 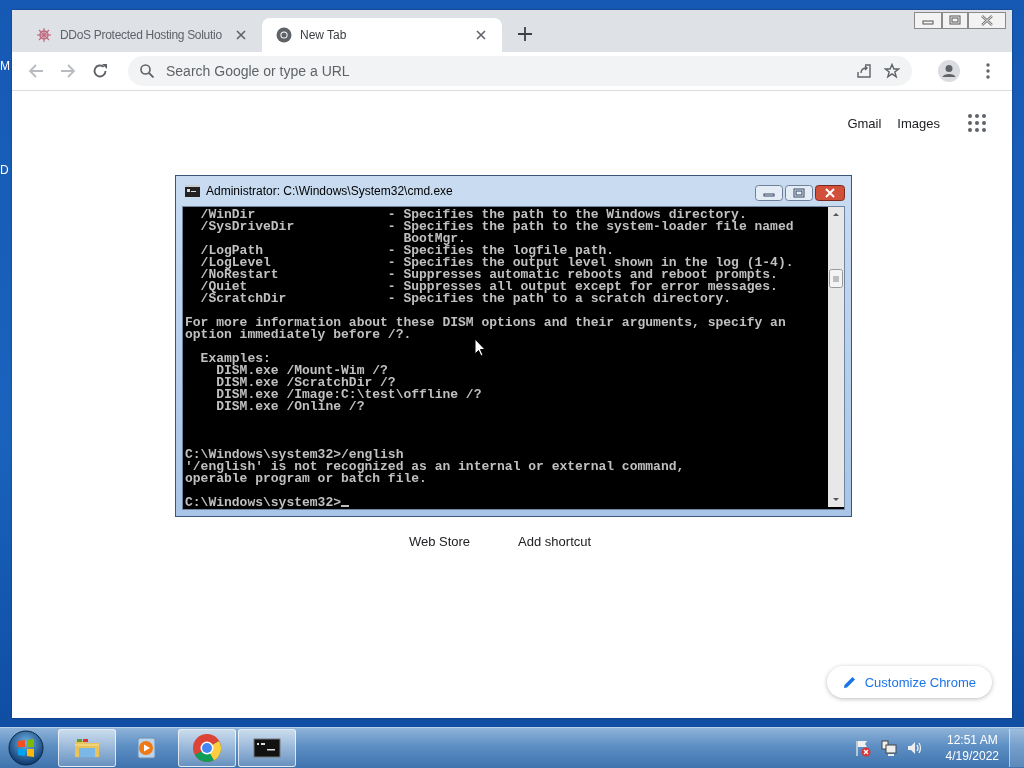 I want to click on header-link: Images, so click(x=918, y=123).